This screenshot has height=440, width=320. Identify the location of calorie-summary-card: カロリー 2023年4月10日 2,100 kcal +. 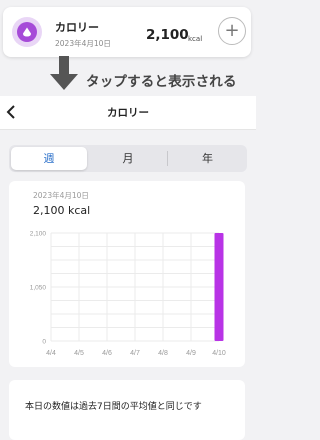
(127, 32).